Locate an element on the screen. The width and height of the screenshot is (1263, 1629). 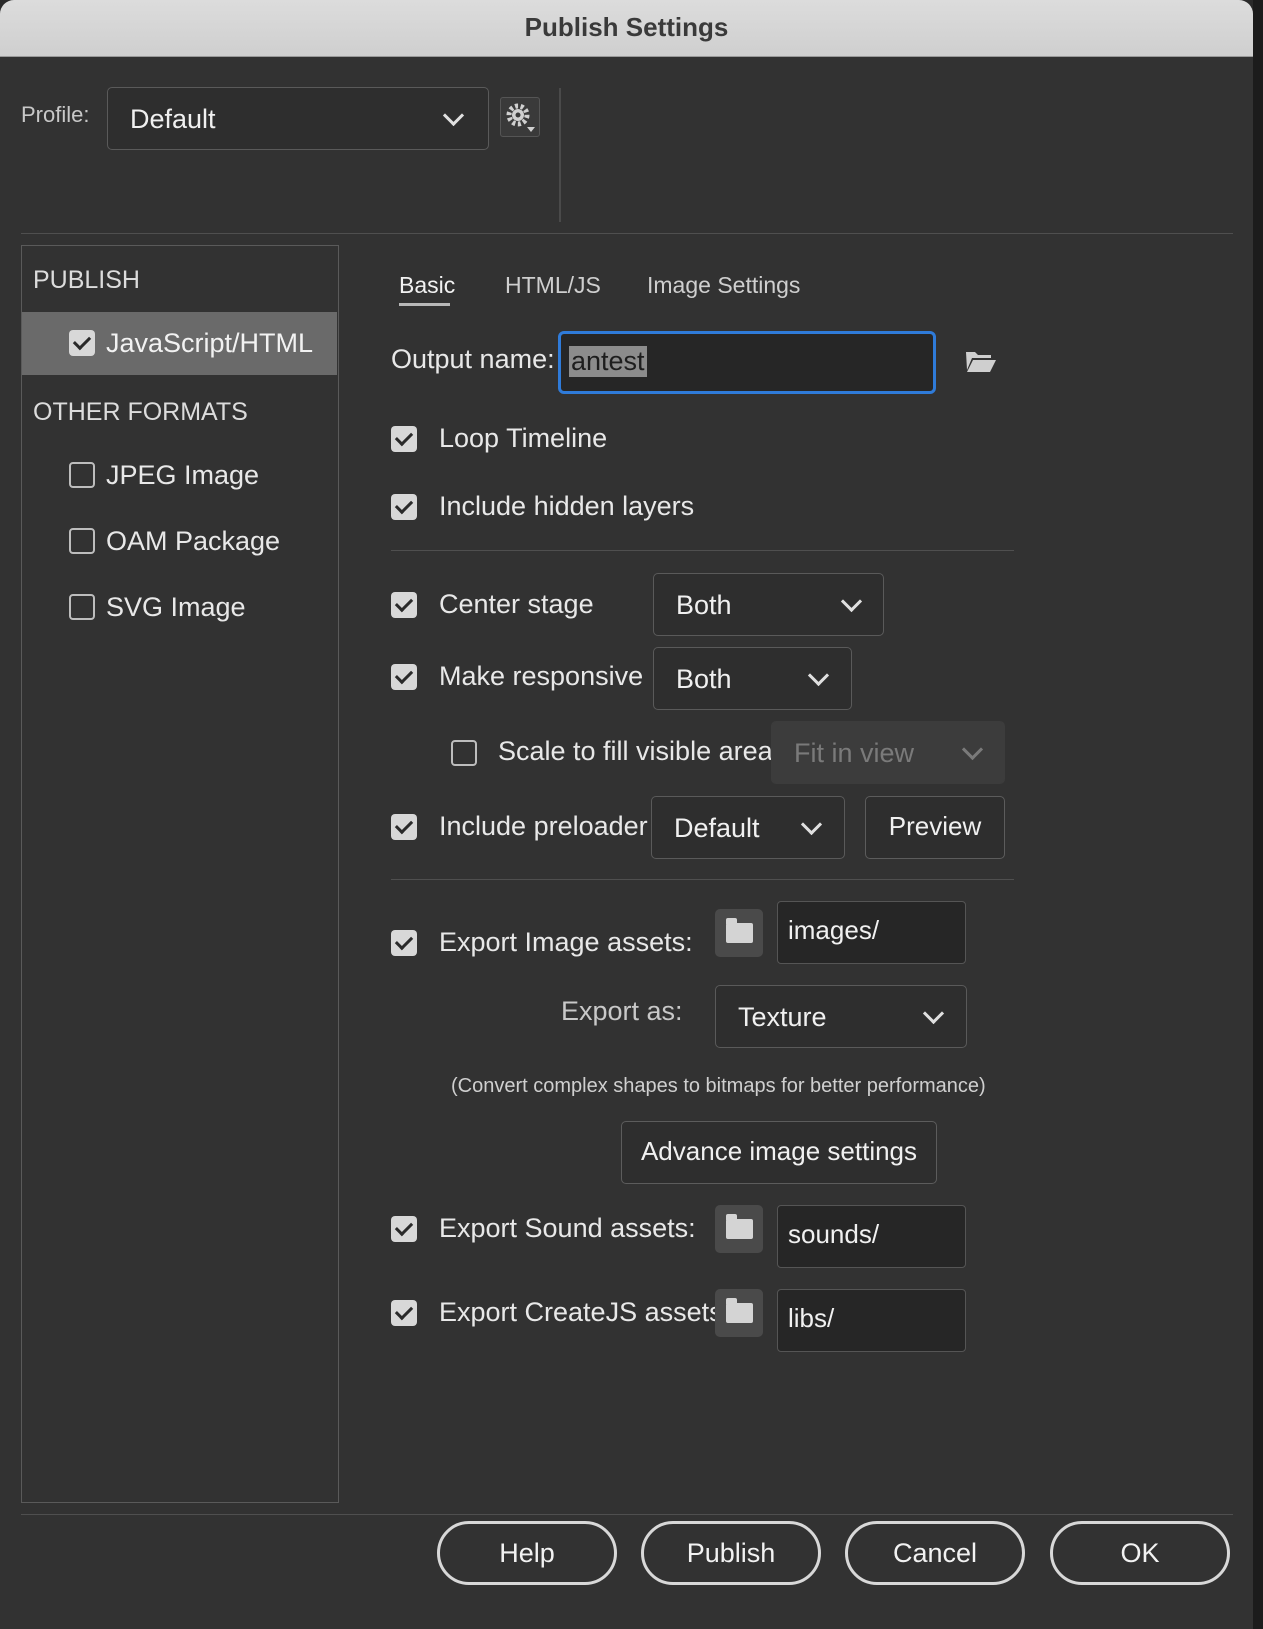
sidebar-item-label: JavaScript/HTML is located at coordinates (210, 343).